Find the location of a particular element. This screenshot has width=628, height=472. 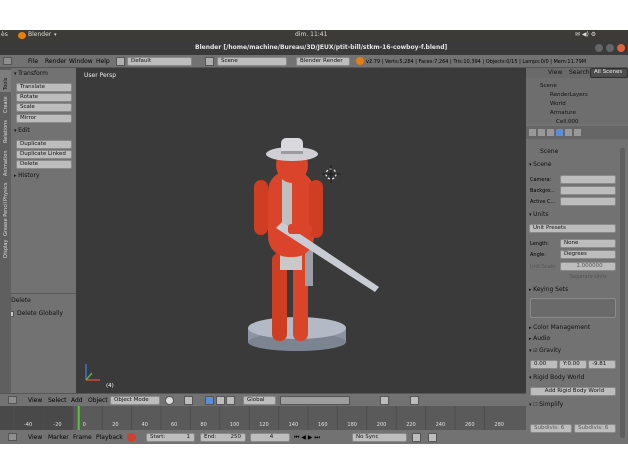

menu-object: Object is located at coordinates (98, 401).